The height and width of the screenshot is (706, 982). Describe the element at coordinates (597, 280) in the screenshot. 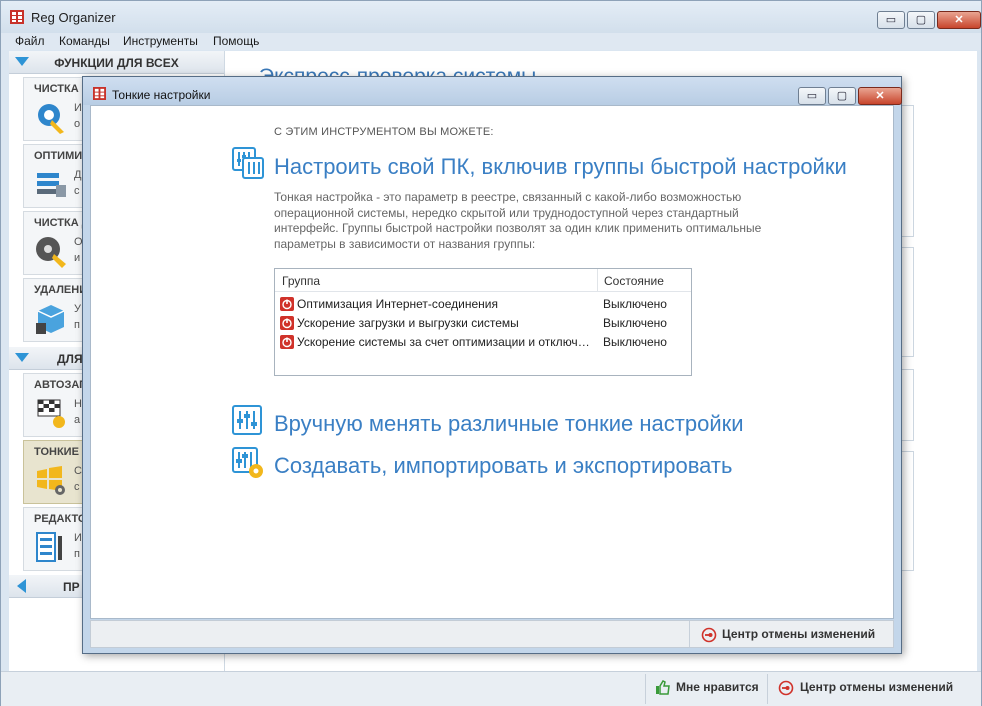

I see `column-separator` at that location.